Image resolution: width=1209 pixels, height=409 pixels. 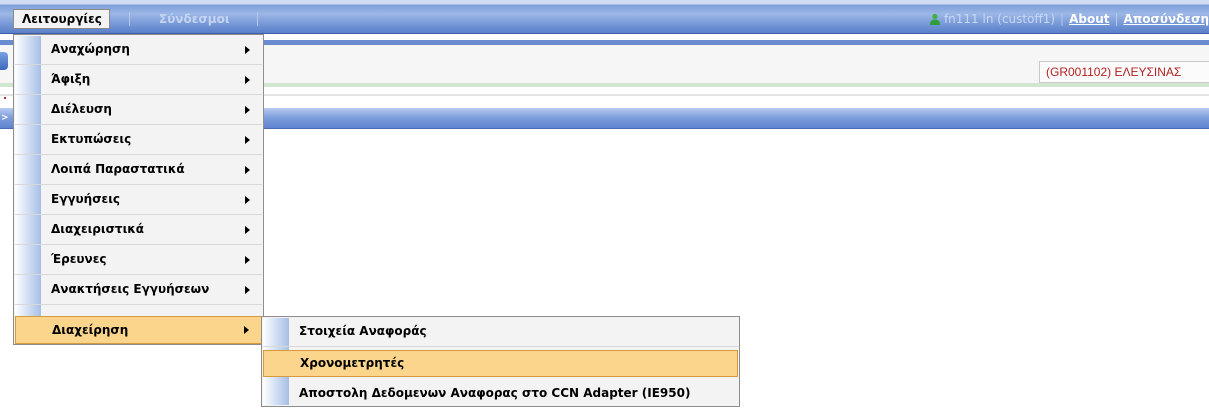 What do you see at coordinates (91, 139) in the screenshot?
I see `menu-item-label: Εκτυπώσεις` at bounding box center [91, 139].